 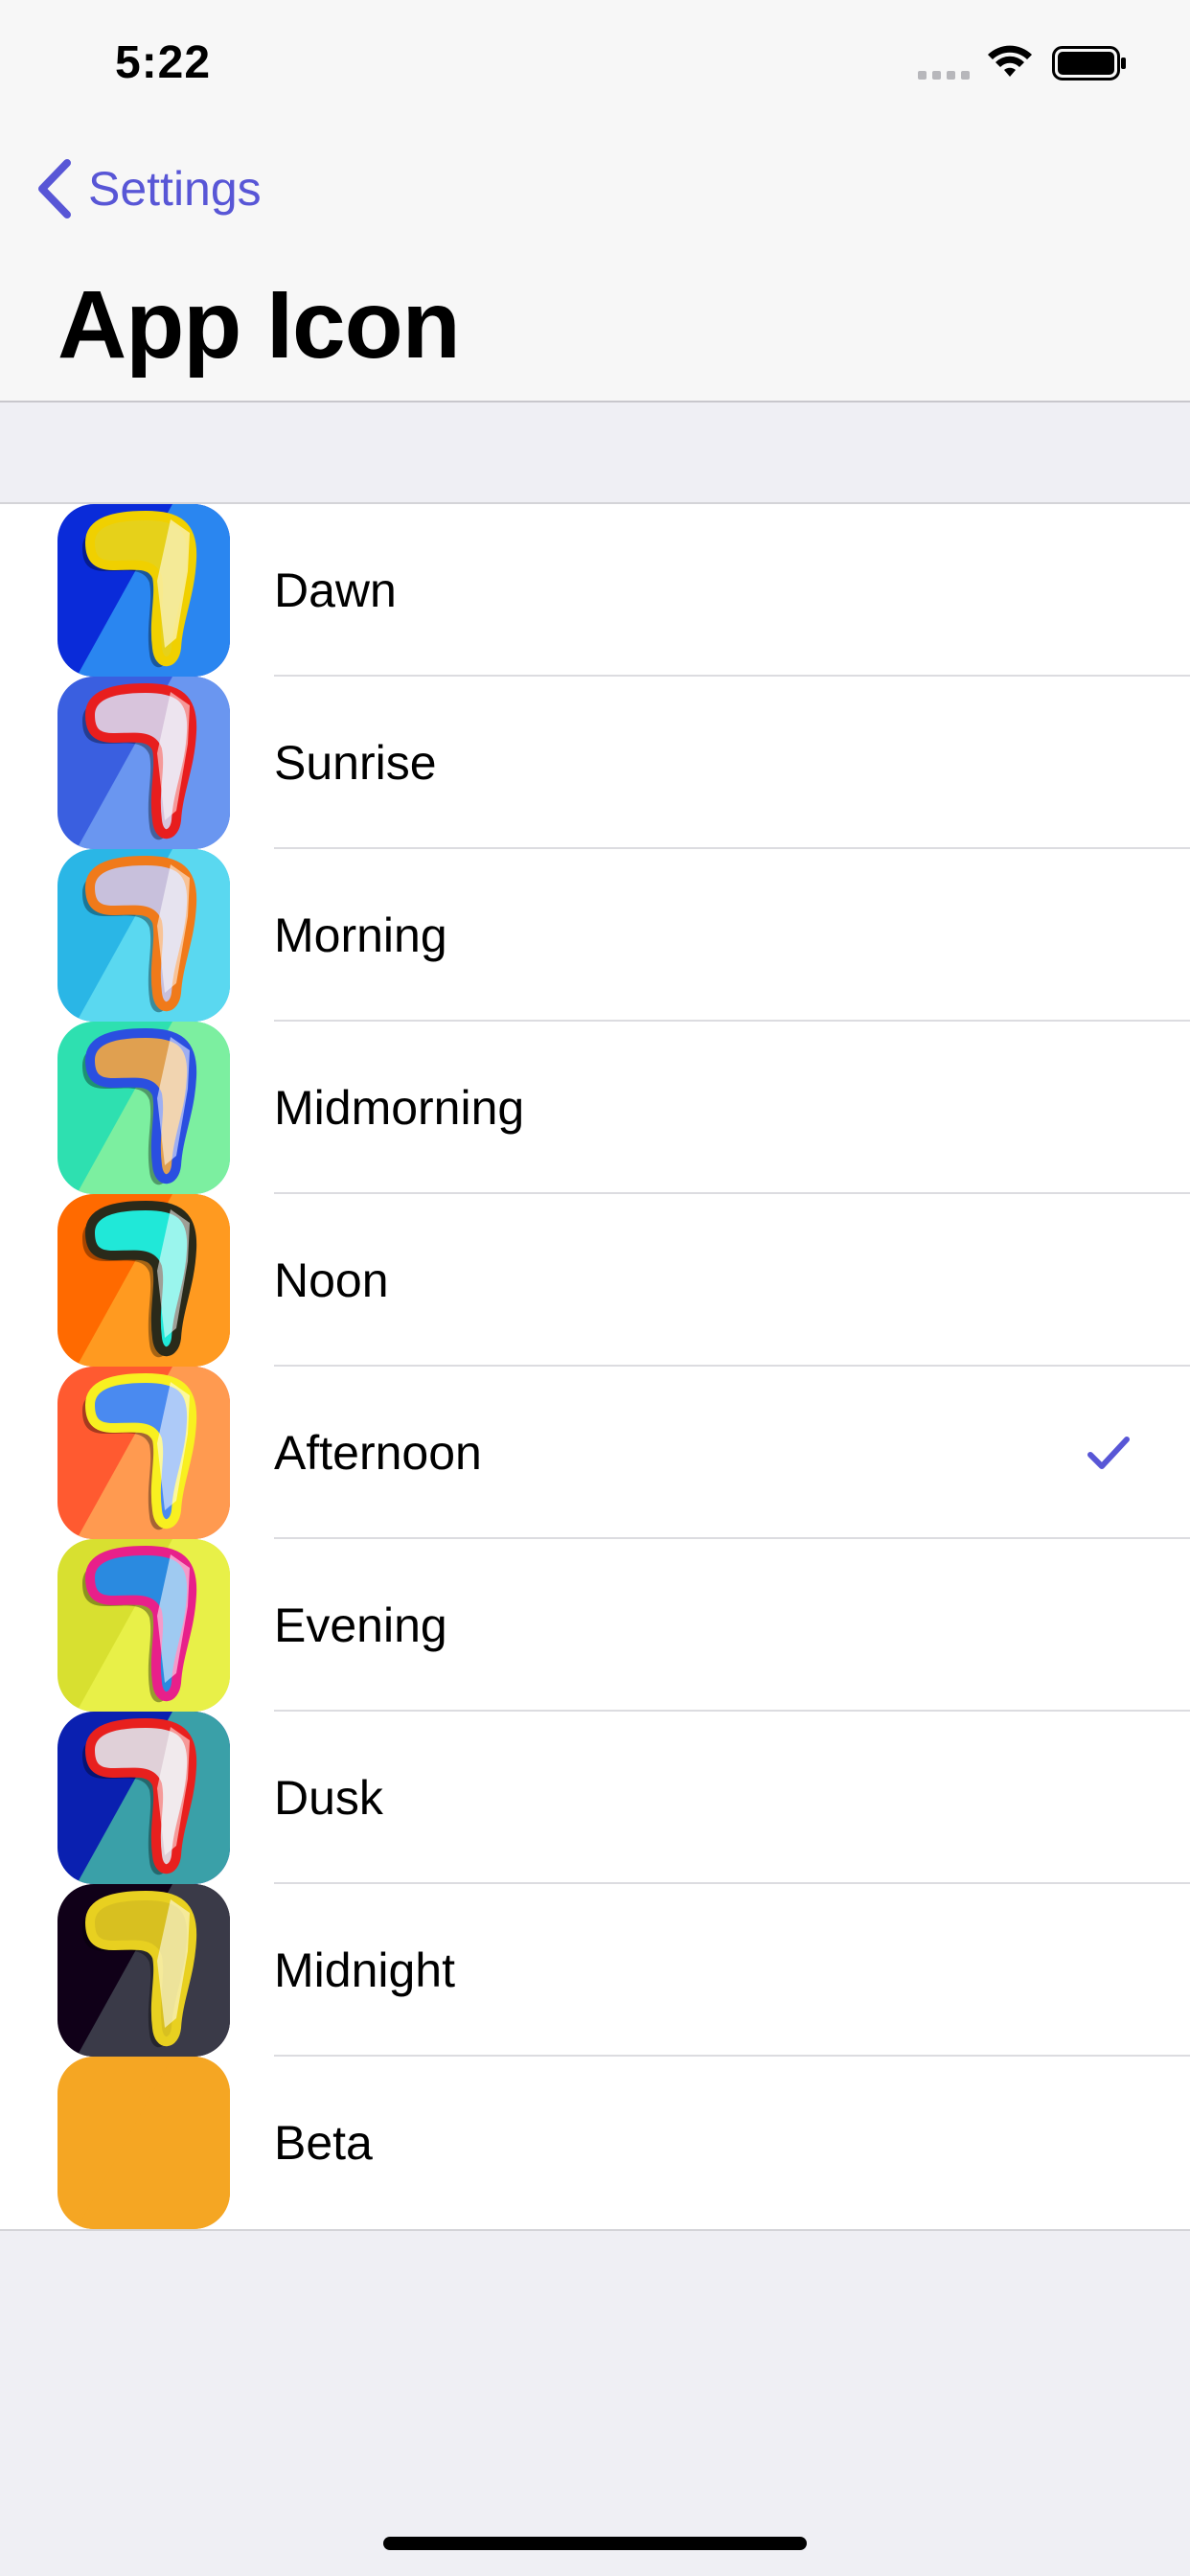 I want to click on back-button-label: Settings, so click(x=175, y=189).